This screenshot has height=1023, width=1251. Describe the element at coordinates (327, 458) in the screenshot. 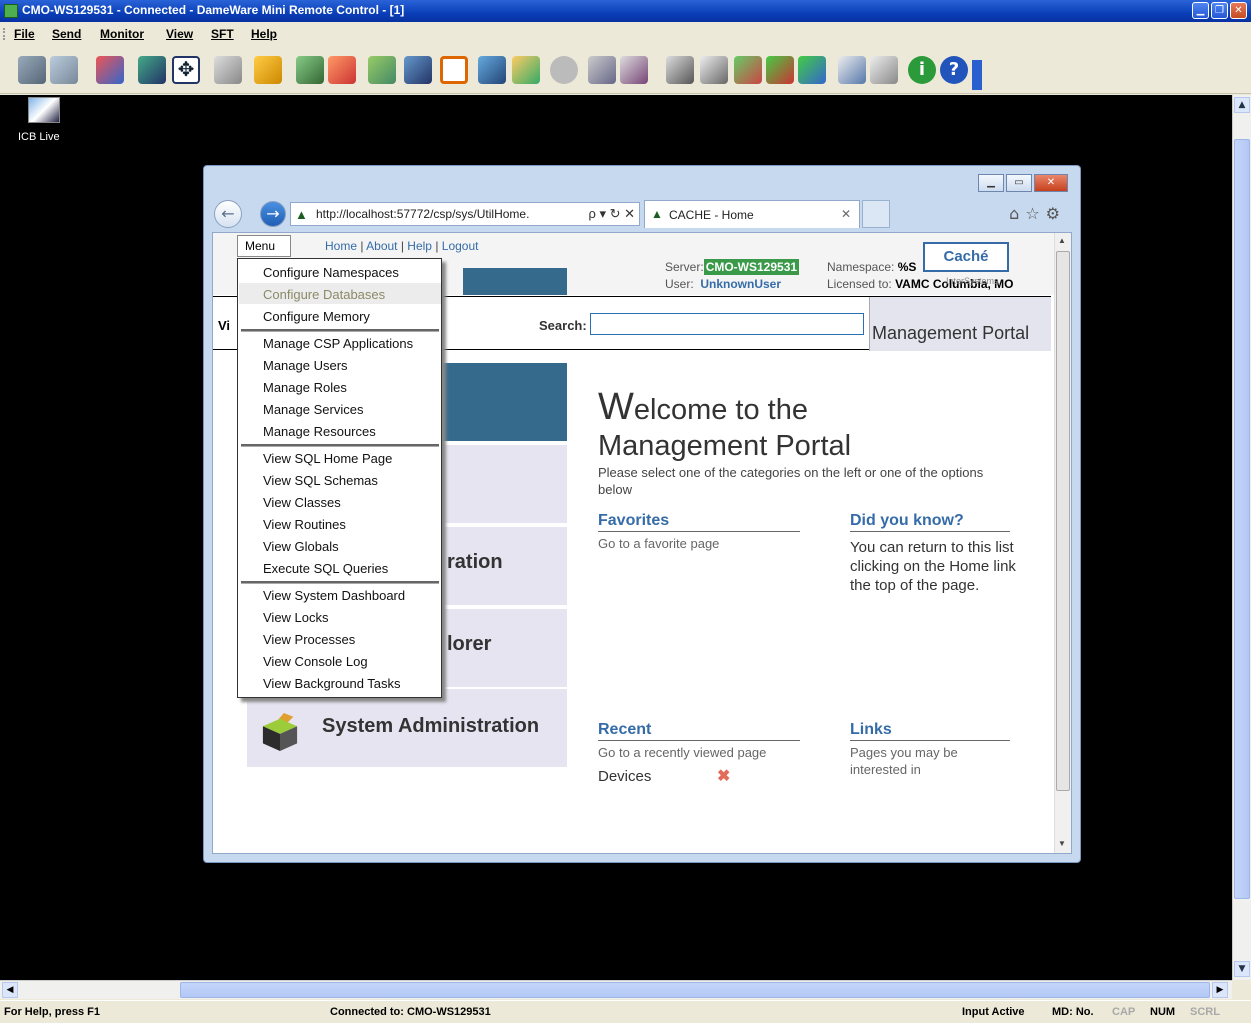

I see `menu-item-view-sql-home-page: View SQL Home Page` at that location.